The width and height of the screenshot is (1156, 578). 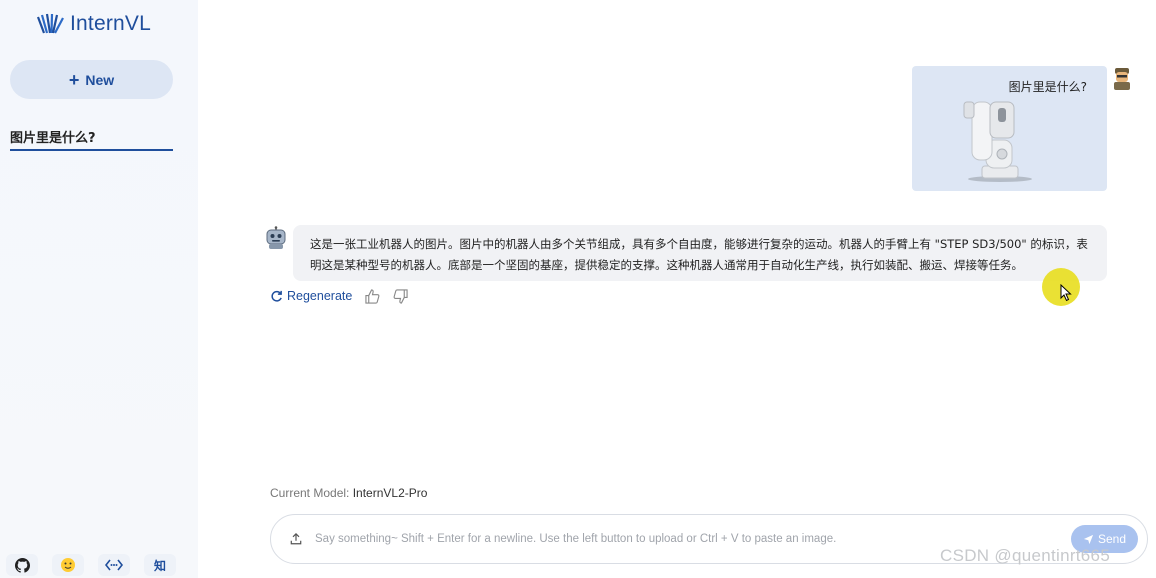 What do you see at coordinates (296, 539) in the screenshot?
I see `upload-icon` at bounding box center [296, 539].